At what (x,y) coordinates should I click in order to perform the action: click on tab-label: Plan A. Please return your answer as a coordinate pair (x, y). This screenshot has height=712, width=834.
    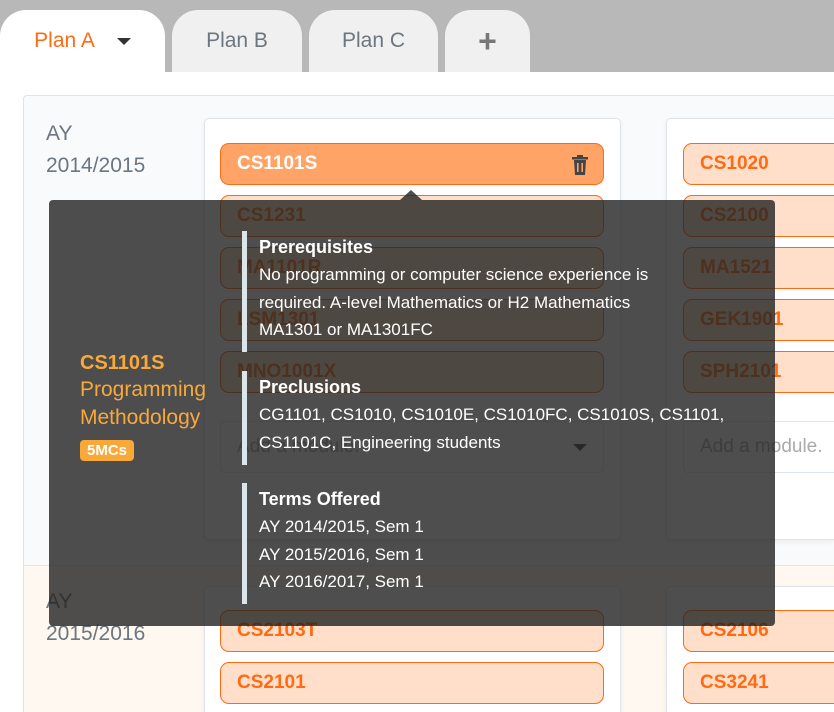
    Looking at the image, I should click on (64, 40).